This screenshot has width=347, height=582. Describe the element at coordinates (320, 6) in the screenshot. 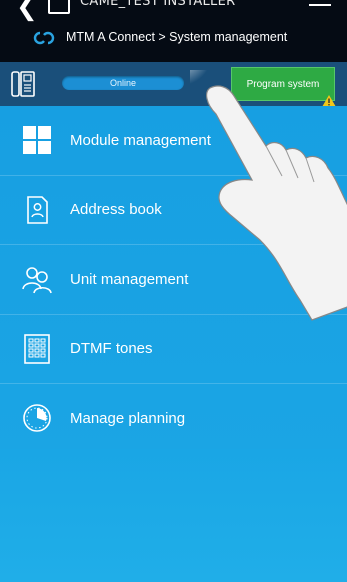

I see `hamburger-menu-icon` at that location.